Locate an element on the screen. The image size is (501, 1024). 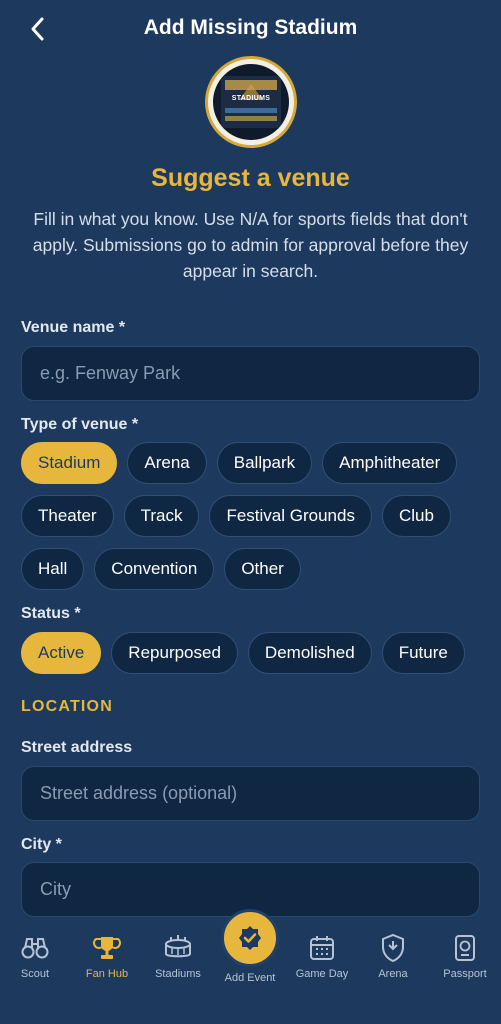
nav-arena: Arena is located at coordinates (393, 956).